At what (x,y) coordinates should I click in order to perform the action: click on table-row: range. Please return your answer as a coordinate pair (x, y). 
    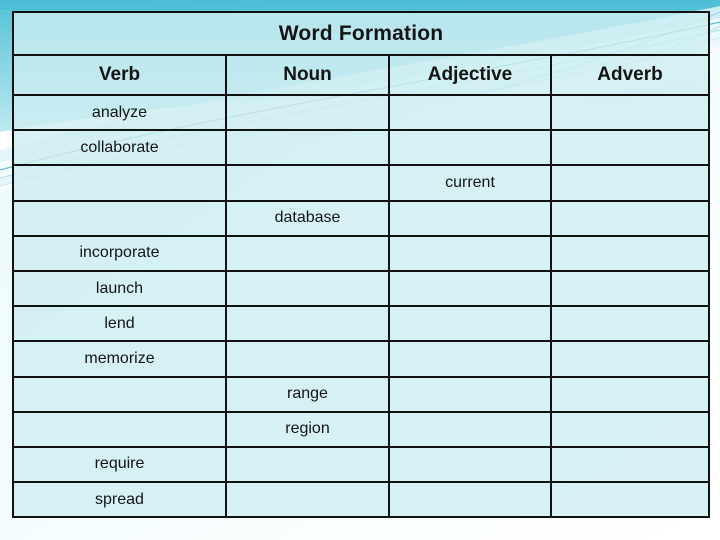
    Looking at the image, I should click on (361, 394).